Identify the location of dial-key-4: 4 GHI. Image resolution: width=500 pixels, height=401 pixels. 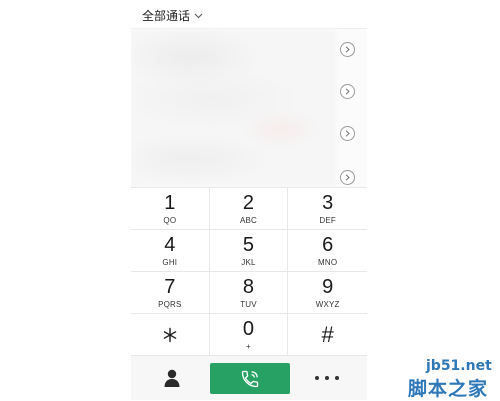
(170, 251).